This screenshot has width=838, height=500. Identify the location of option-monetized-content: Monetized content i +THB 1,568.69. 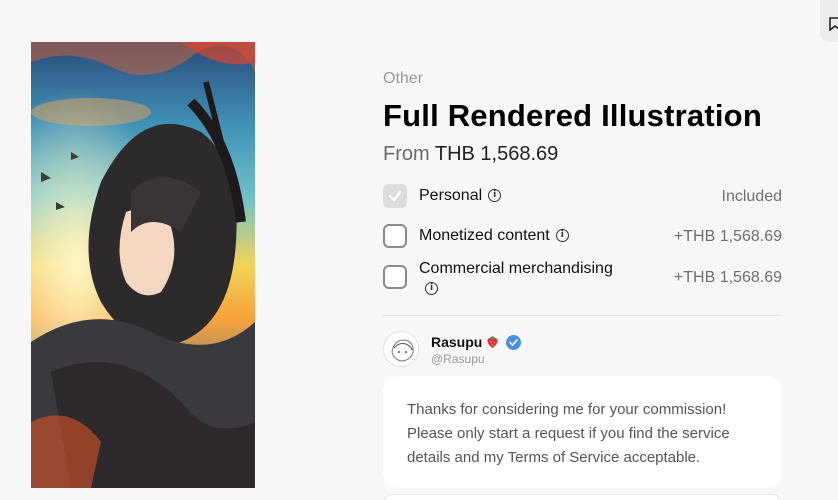
(582, 236).